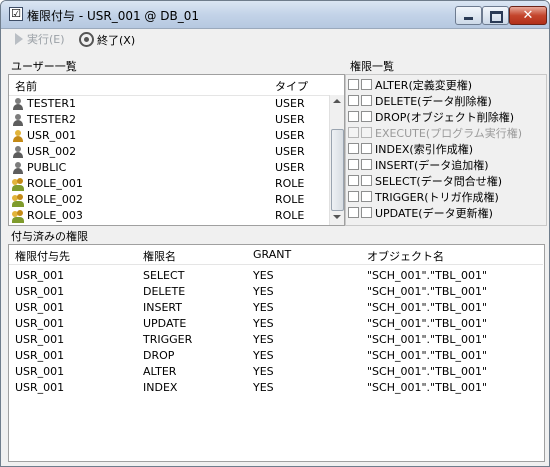 The width and height of the screenshot is (550, 467). What do you see at coordinates (169, 152) in the screenshot?
I see `user-row: USR_002 USER` at bounding box center [169, 152].